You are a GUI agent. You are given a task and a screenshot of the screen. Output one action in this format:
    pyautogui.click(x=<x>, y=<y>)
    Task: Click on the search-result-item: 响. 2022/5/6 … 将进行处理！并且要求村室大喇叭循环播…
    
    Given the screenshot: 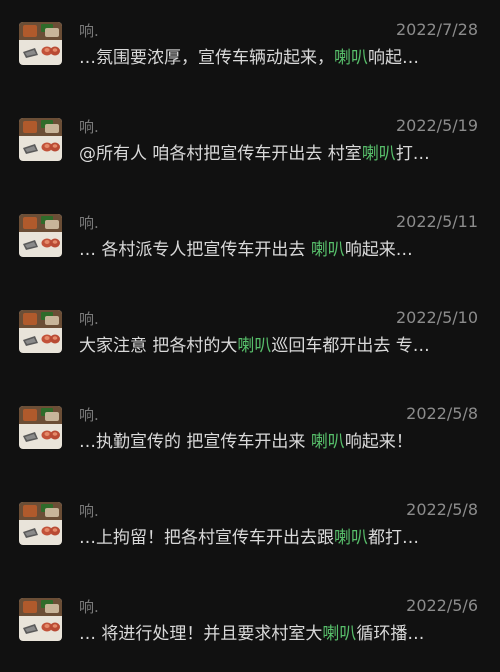 What is the action you would take?
    pyautogui.click(x=250, y=624)
    